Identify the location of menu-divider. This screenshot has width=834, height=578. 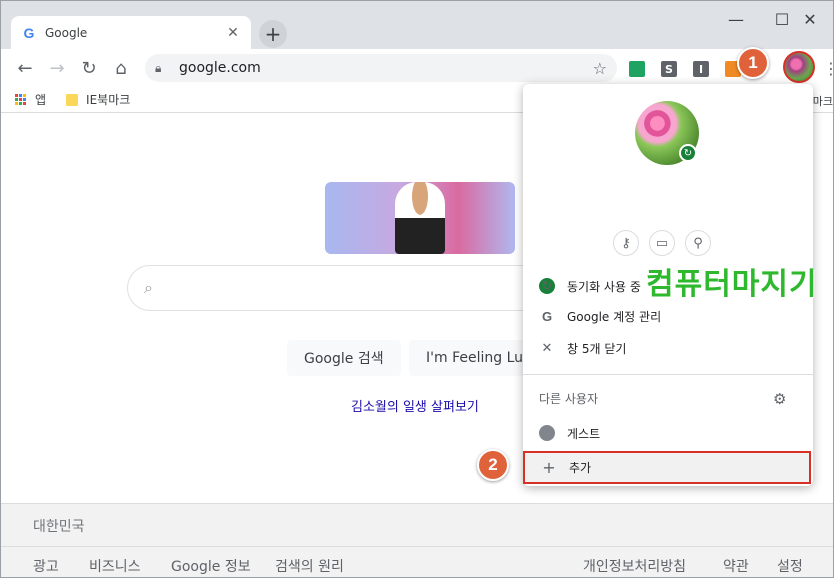
(668, 374).